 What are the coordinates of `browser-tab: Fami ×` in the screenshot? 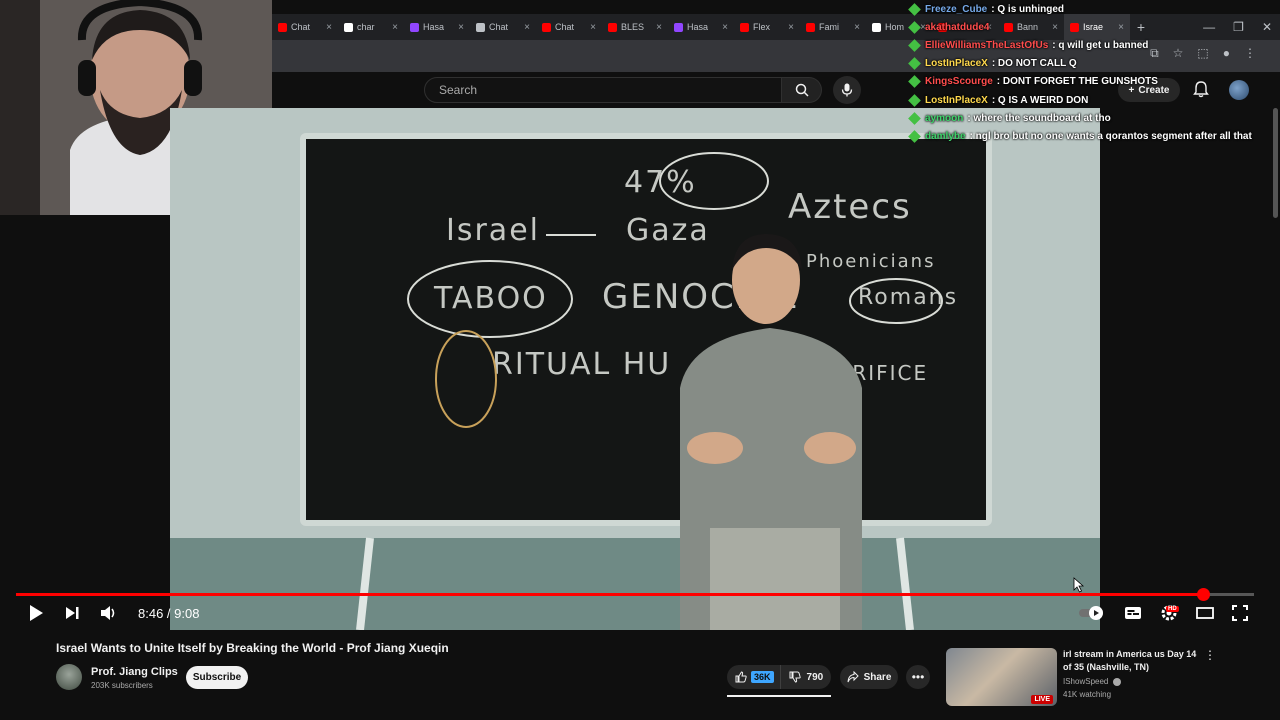 It's located at (833, 27).